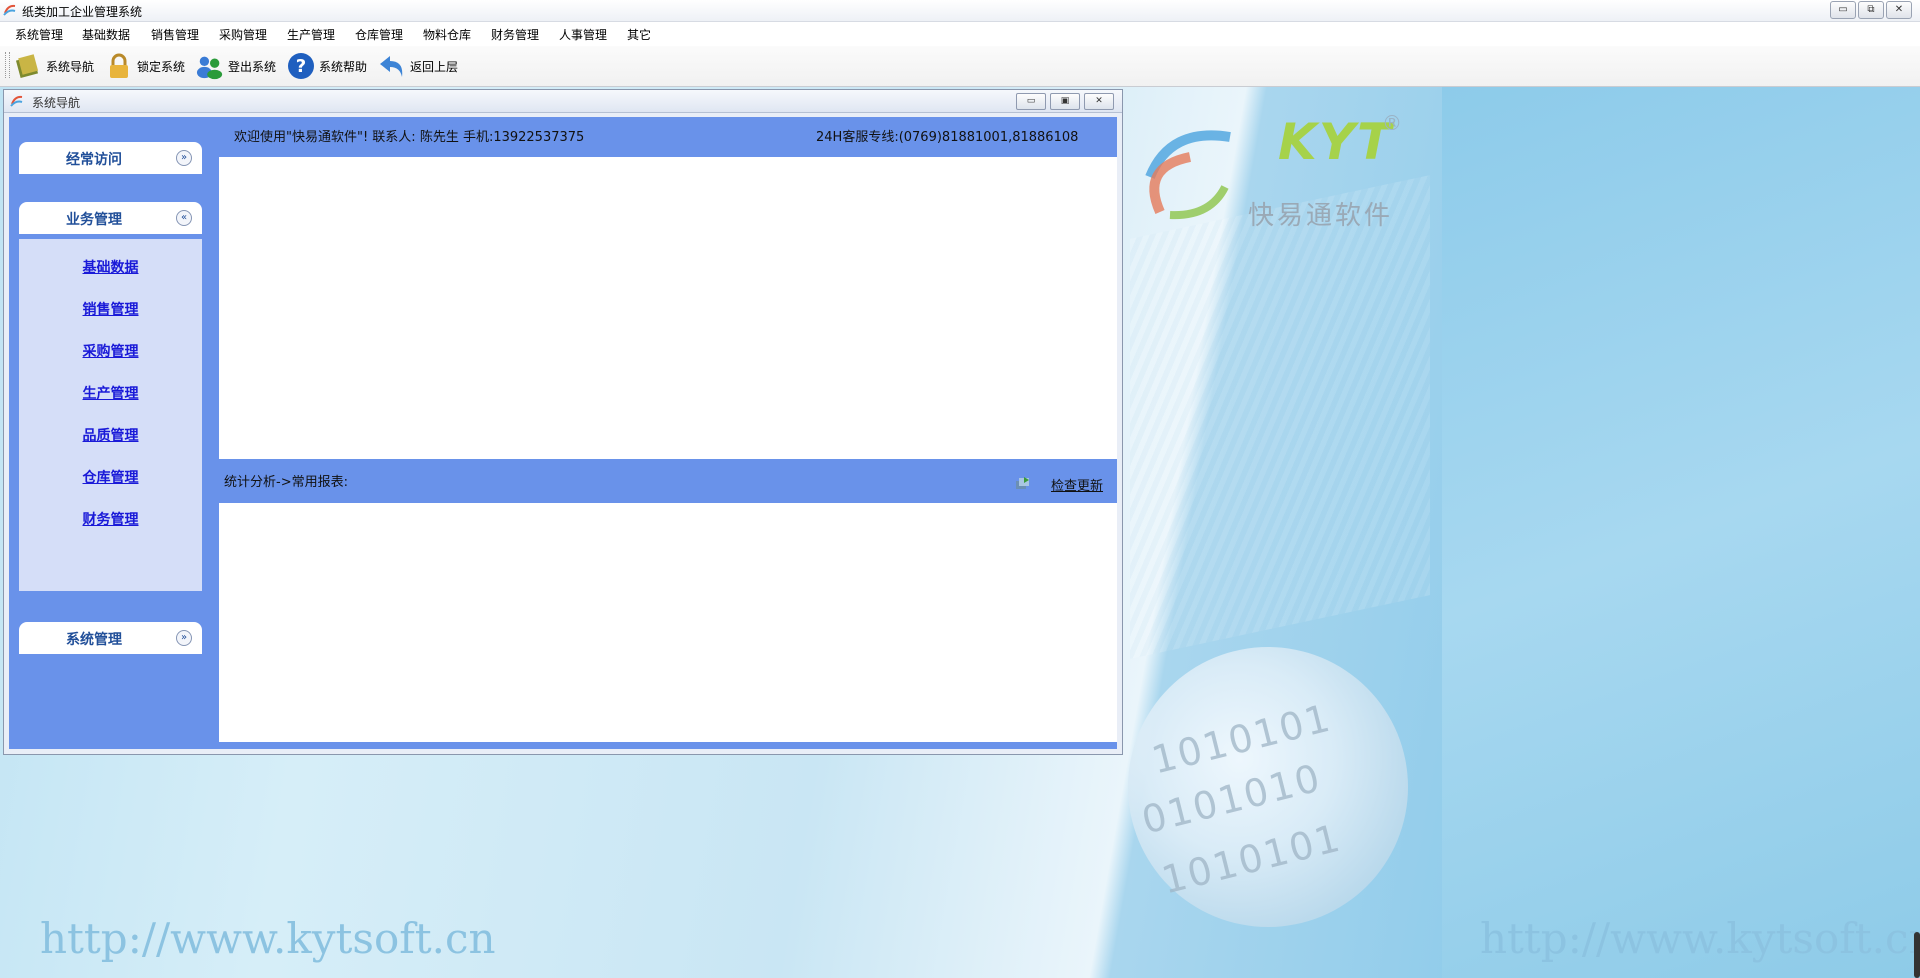 This screenshot has height=978, width=1920. Describe the element at coordinates (110, 477) in the screenshot. I see `link-warehouse: 仓库管理` at that location.